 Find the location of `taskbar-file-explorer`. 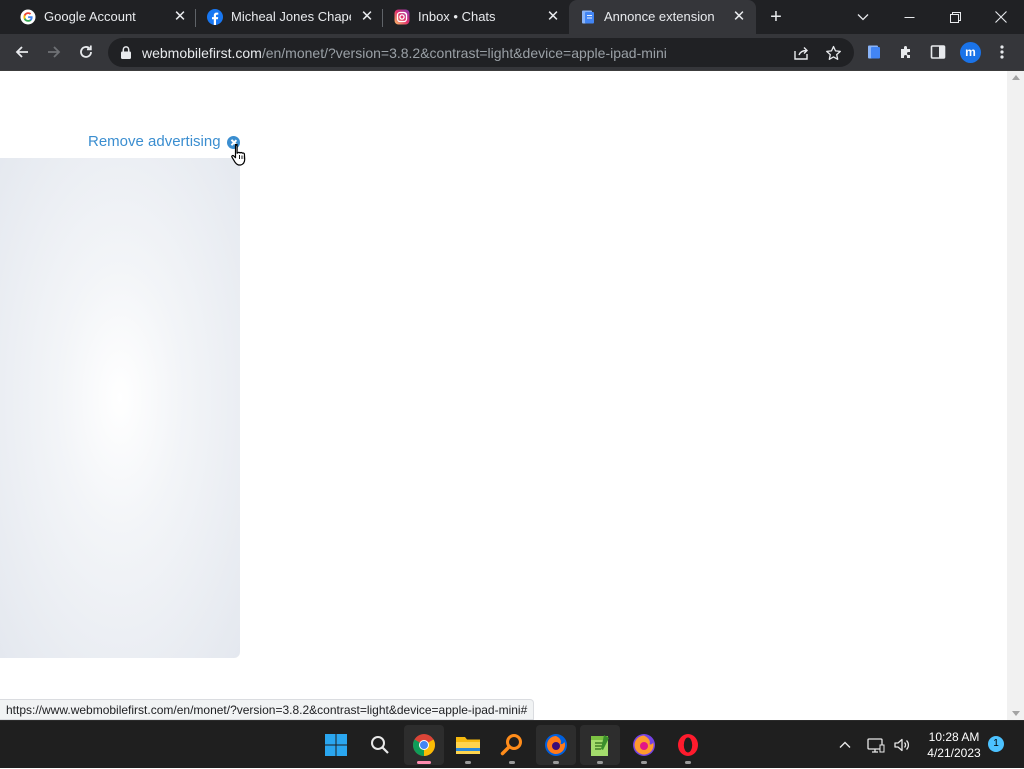

taskbar-file-explorer is located at coordinates (468, 745).